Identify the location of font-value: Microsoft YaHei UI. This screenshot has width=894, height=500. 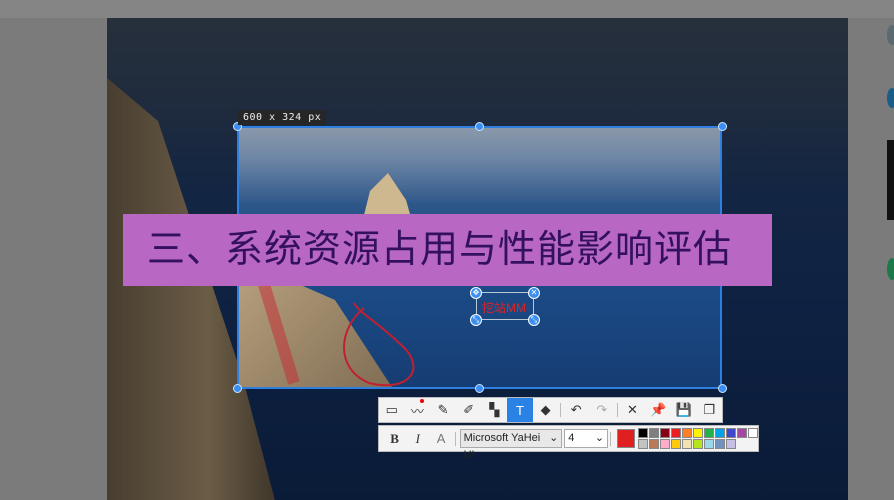
(502, 446).